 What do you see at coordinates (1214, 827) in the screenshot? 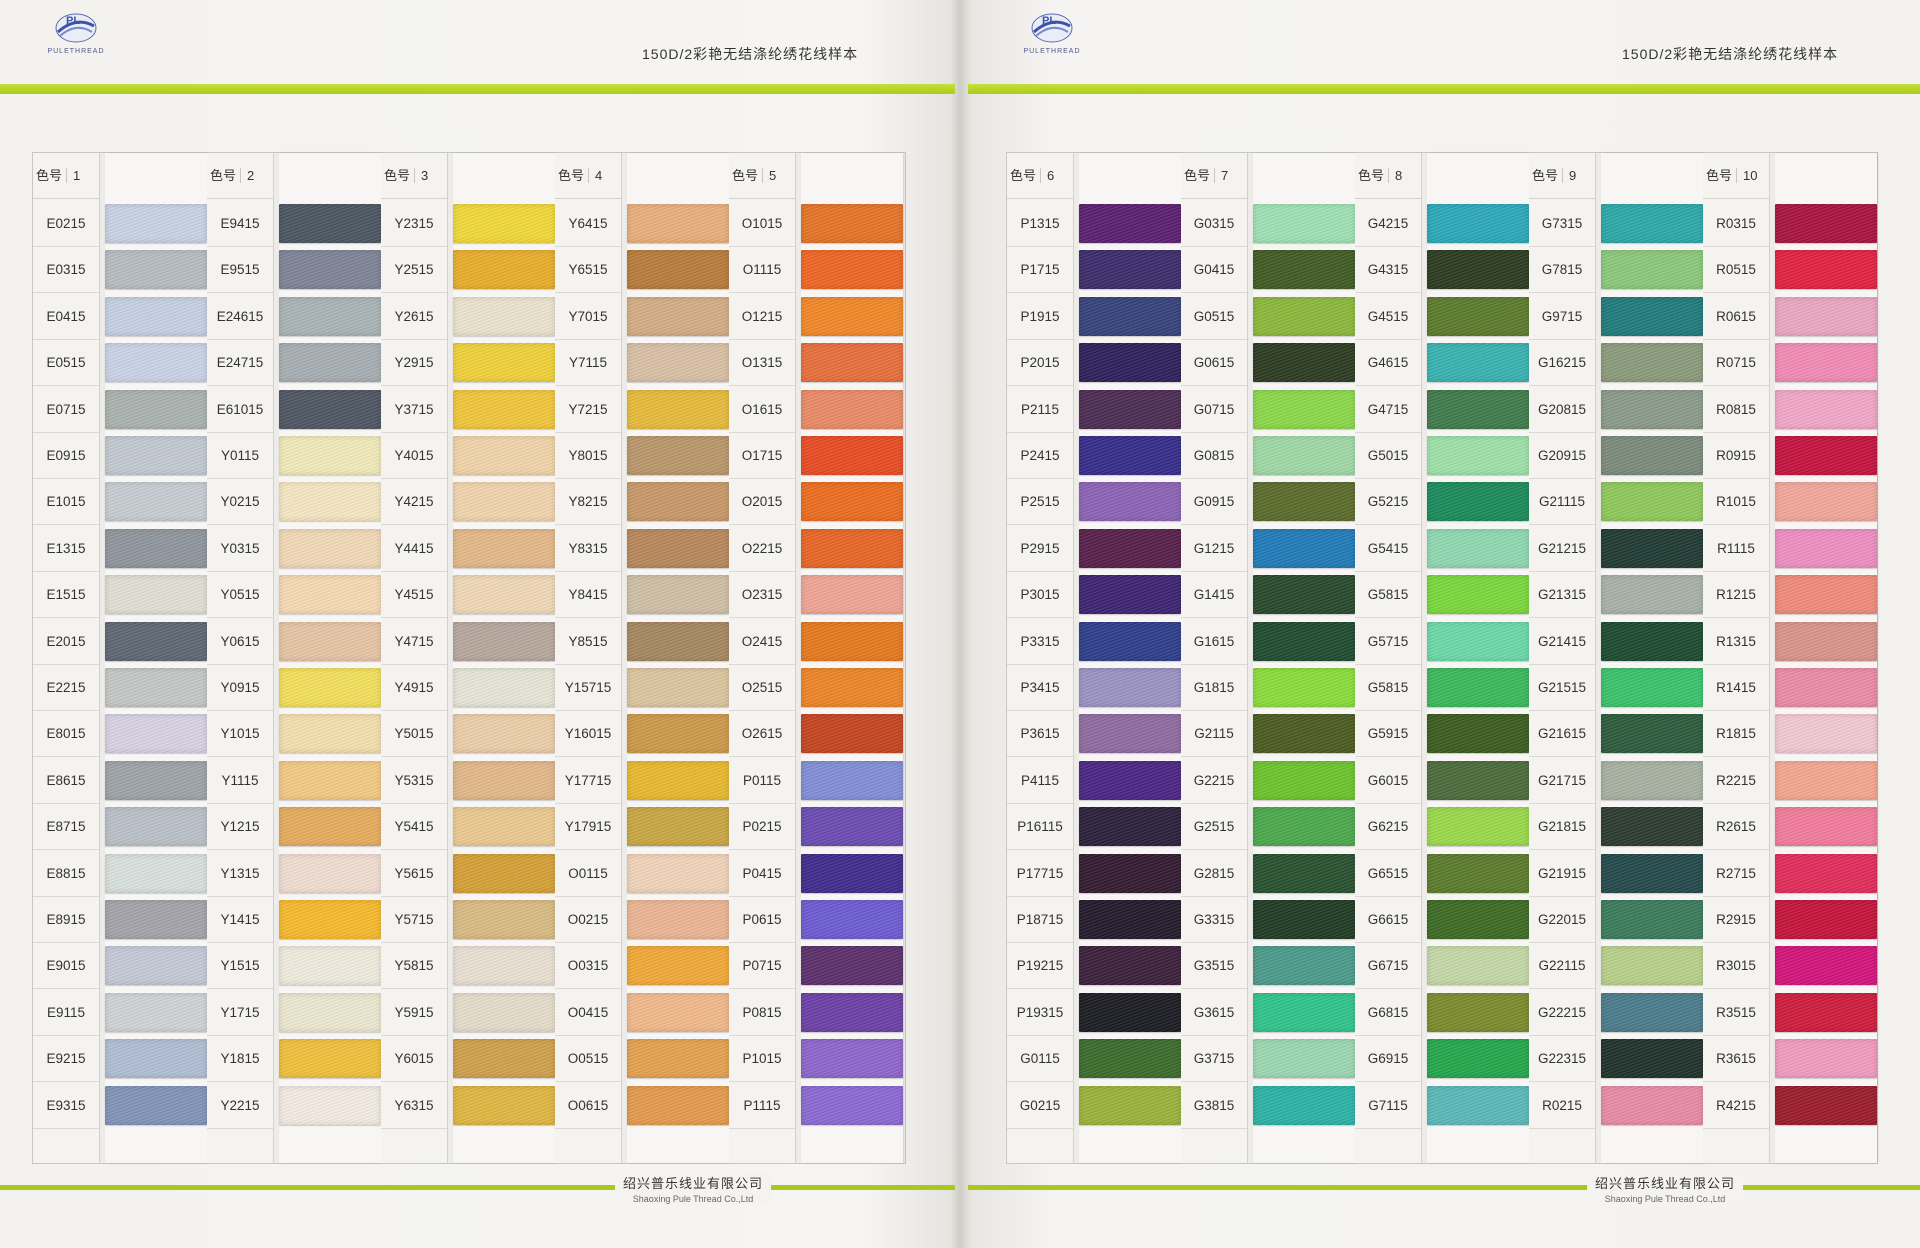
I see `color-code: G2515` at bounding box center [1214, 827].